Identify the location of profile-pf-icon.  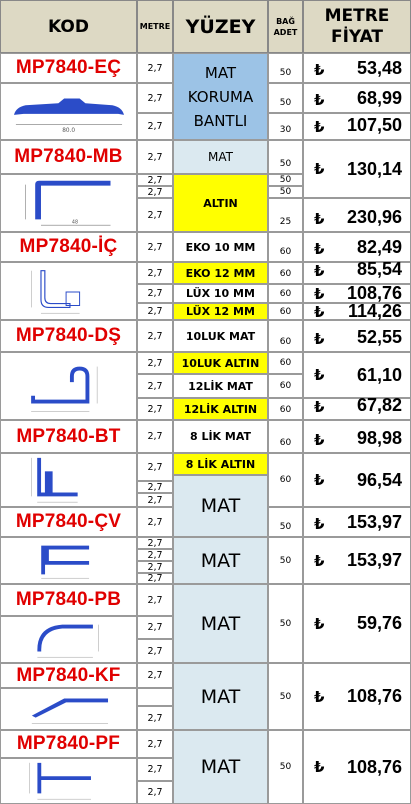
(68, 781).